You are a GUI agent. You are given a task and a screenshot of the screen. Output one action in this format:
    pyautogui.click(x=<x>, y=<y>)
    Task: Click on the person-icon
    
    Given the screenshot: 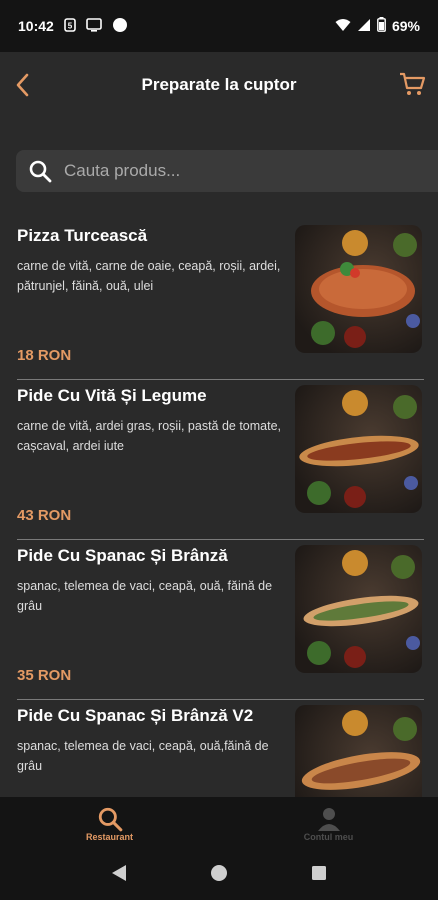 What is the action you would take?
    pyautogui.click(x=328, y=819)
    